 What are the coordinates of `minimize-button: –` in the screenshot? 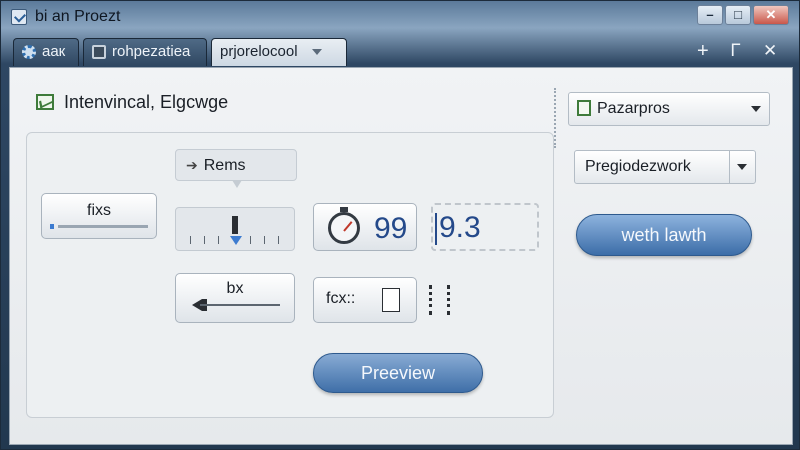 It's located at (710, 15).